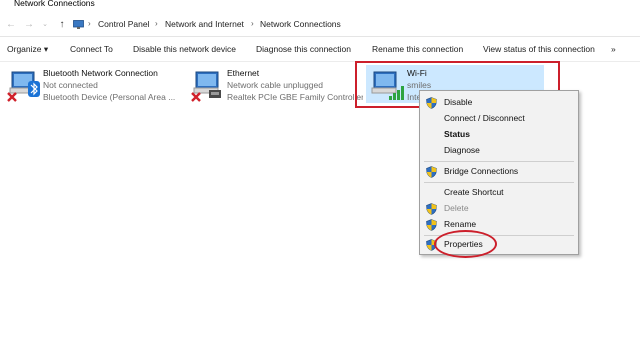  I want to click on menu-item-create-shortcut: Create Shortcut, so click(474, 192).